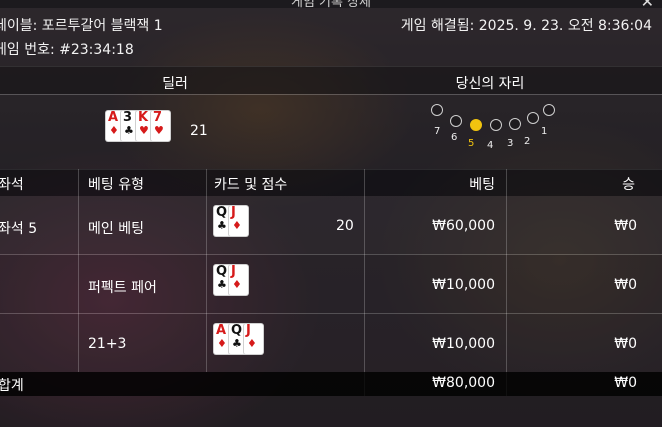 The width and height of the screenshot is (662, 427). I want to click on window-title: 게임 기록 상세, so click(331, 5).